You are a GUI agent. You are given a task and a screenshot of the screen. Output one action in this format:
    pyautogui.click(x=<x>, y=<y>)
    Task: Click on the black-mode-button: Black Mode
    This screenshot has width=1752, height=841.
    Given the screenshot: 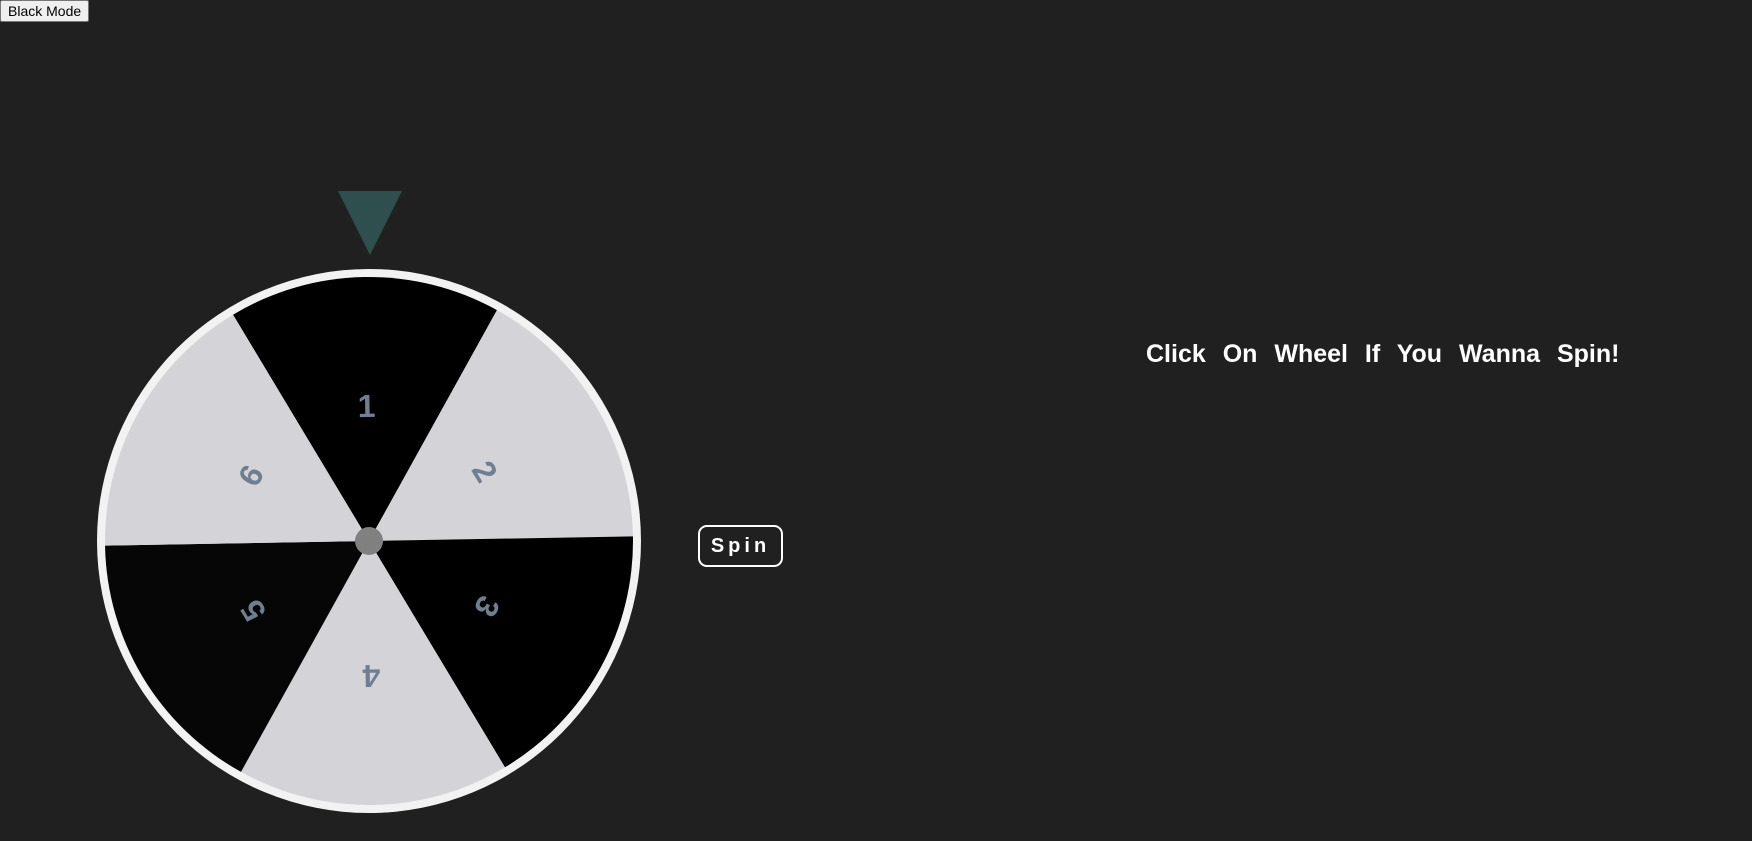 What is the action you would take?
    pyautogui.click(x=45, y=11)
    